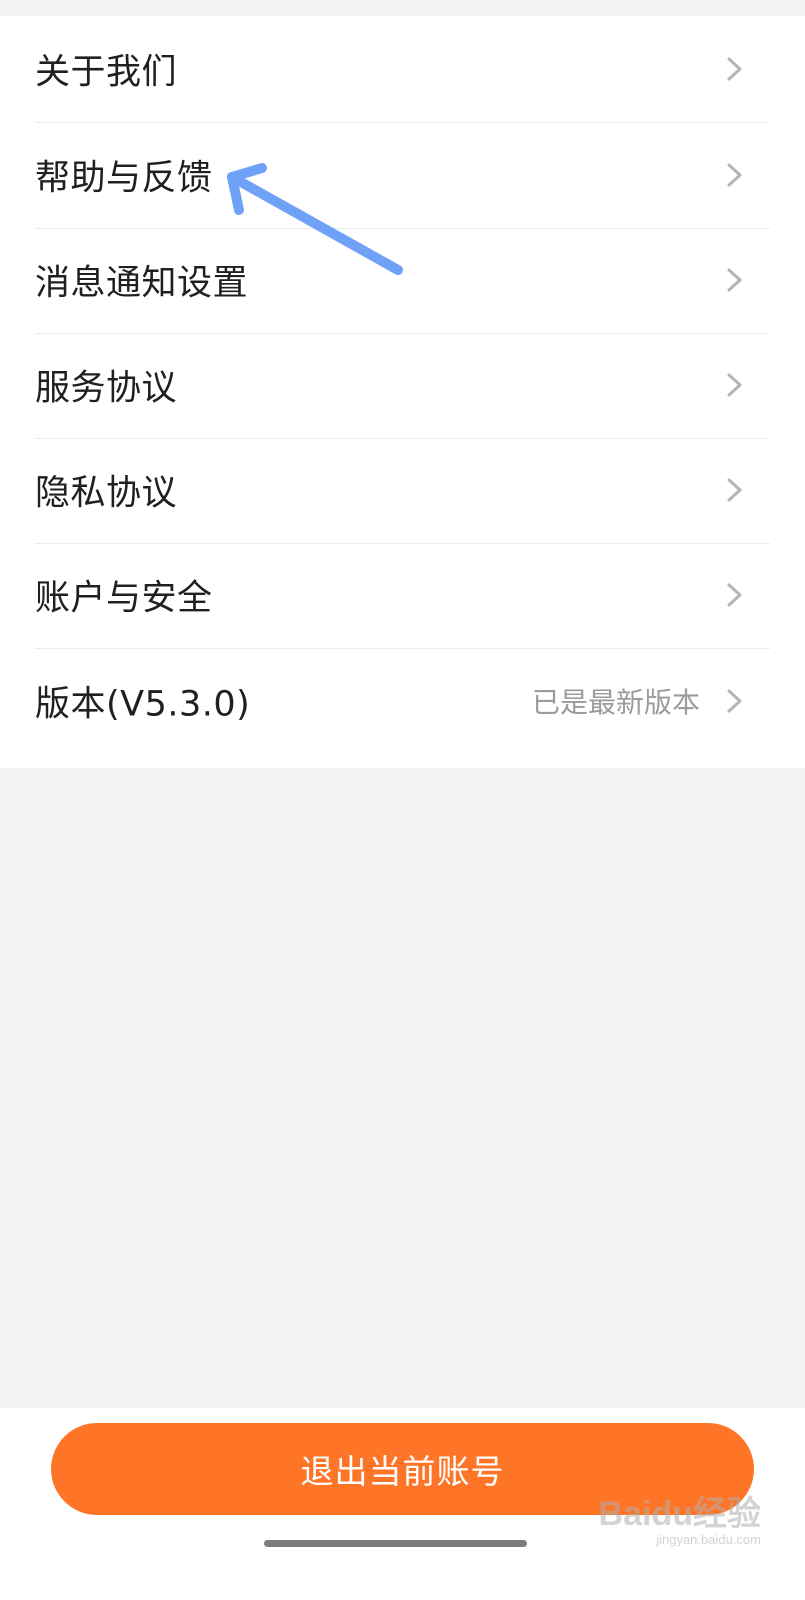 The image size is (805, 1600). Describe the element at coordinates (402, 595) in the screenshot. I see `settings-item-account-security: 账户与安全` at that location.